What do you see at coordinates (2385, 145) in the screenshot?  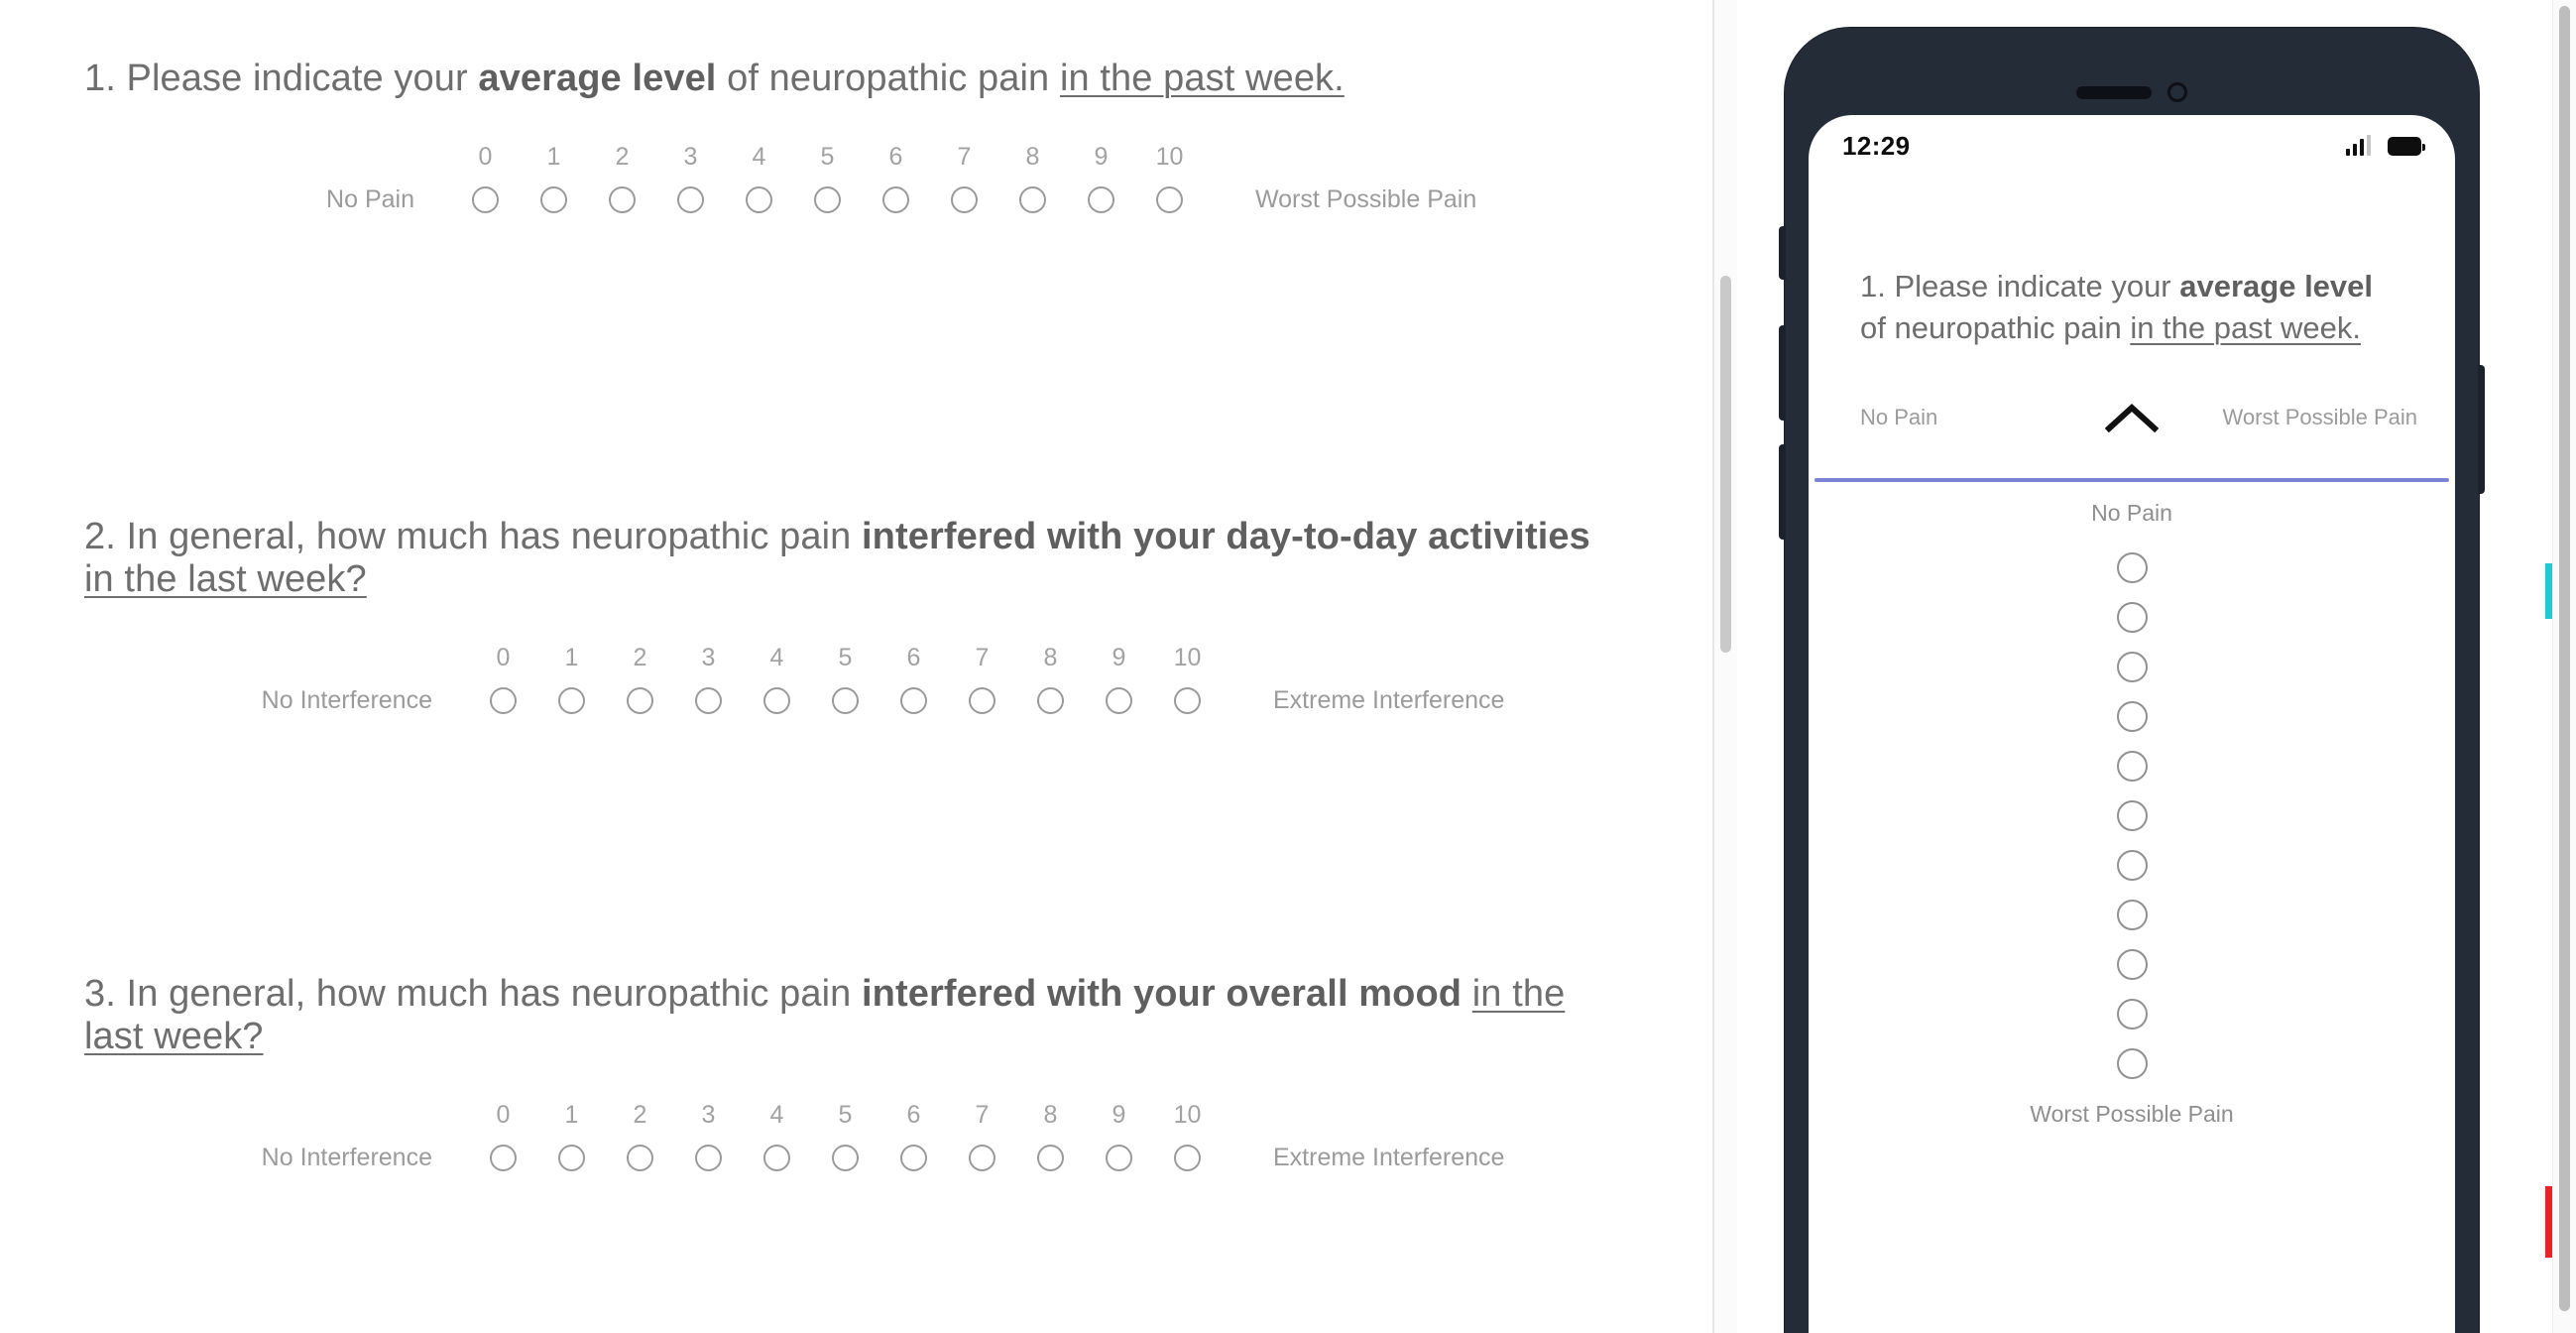 I see `status-bar-indicators` at bounding box center [2385, 145].